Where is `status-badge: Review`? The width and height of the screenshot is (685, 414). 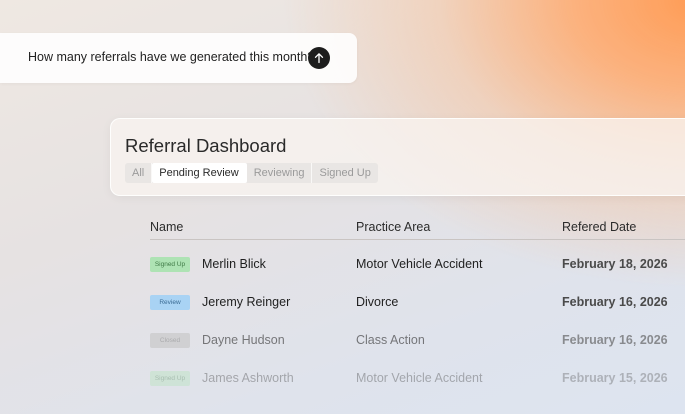 status-badge: Review is located at coordinates (170, 302).